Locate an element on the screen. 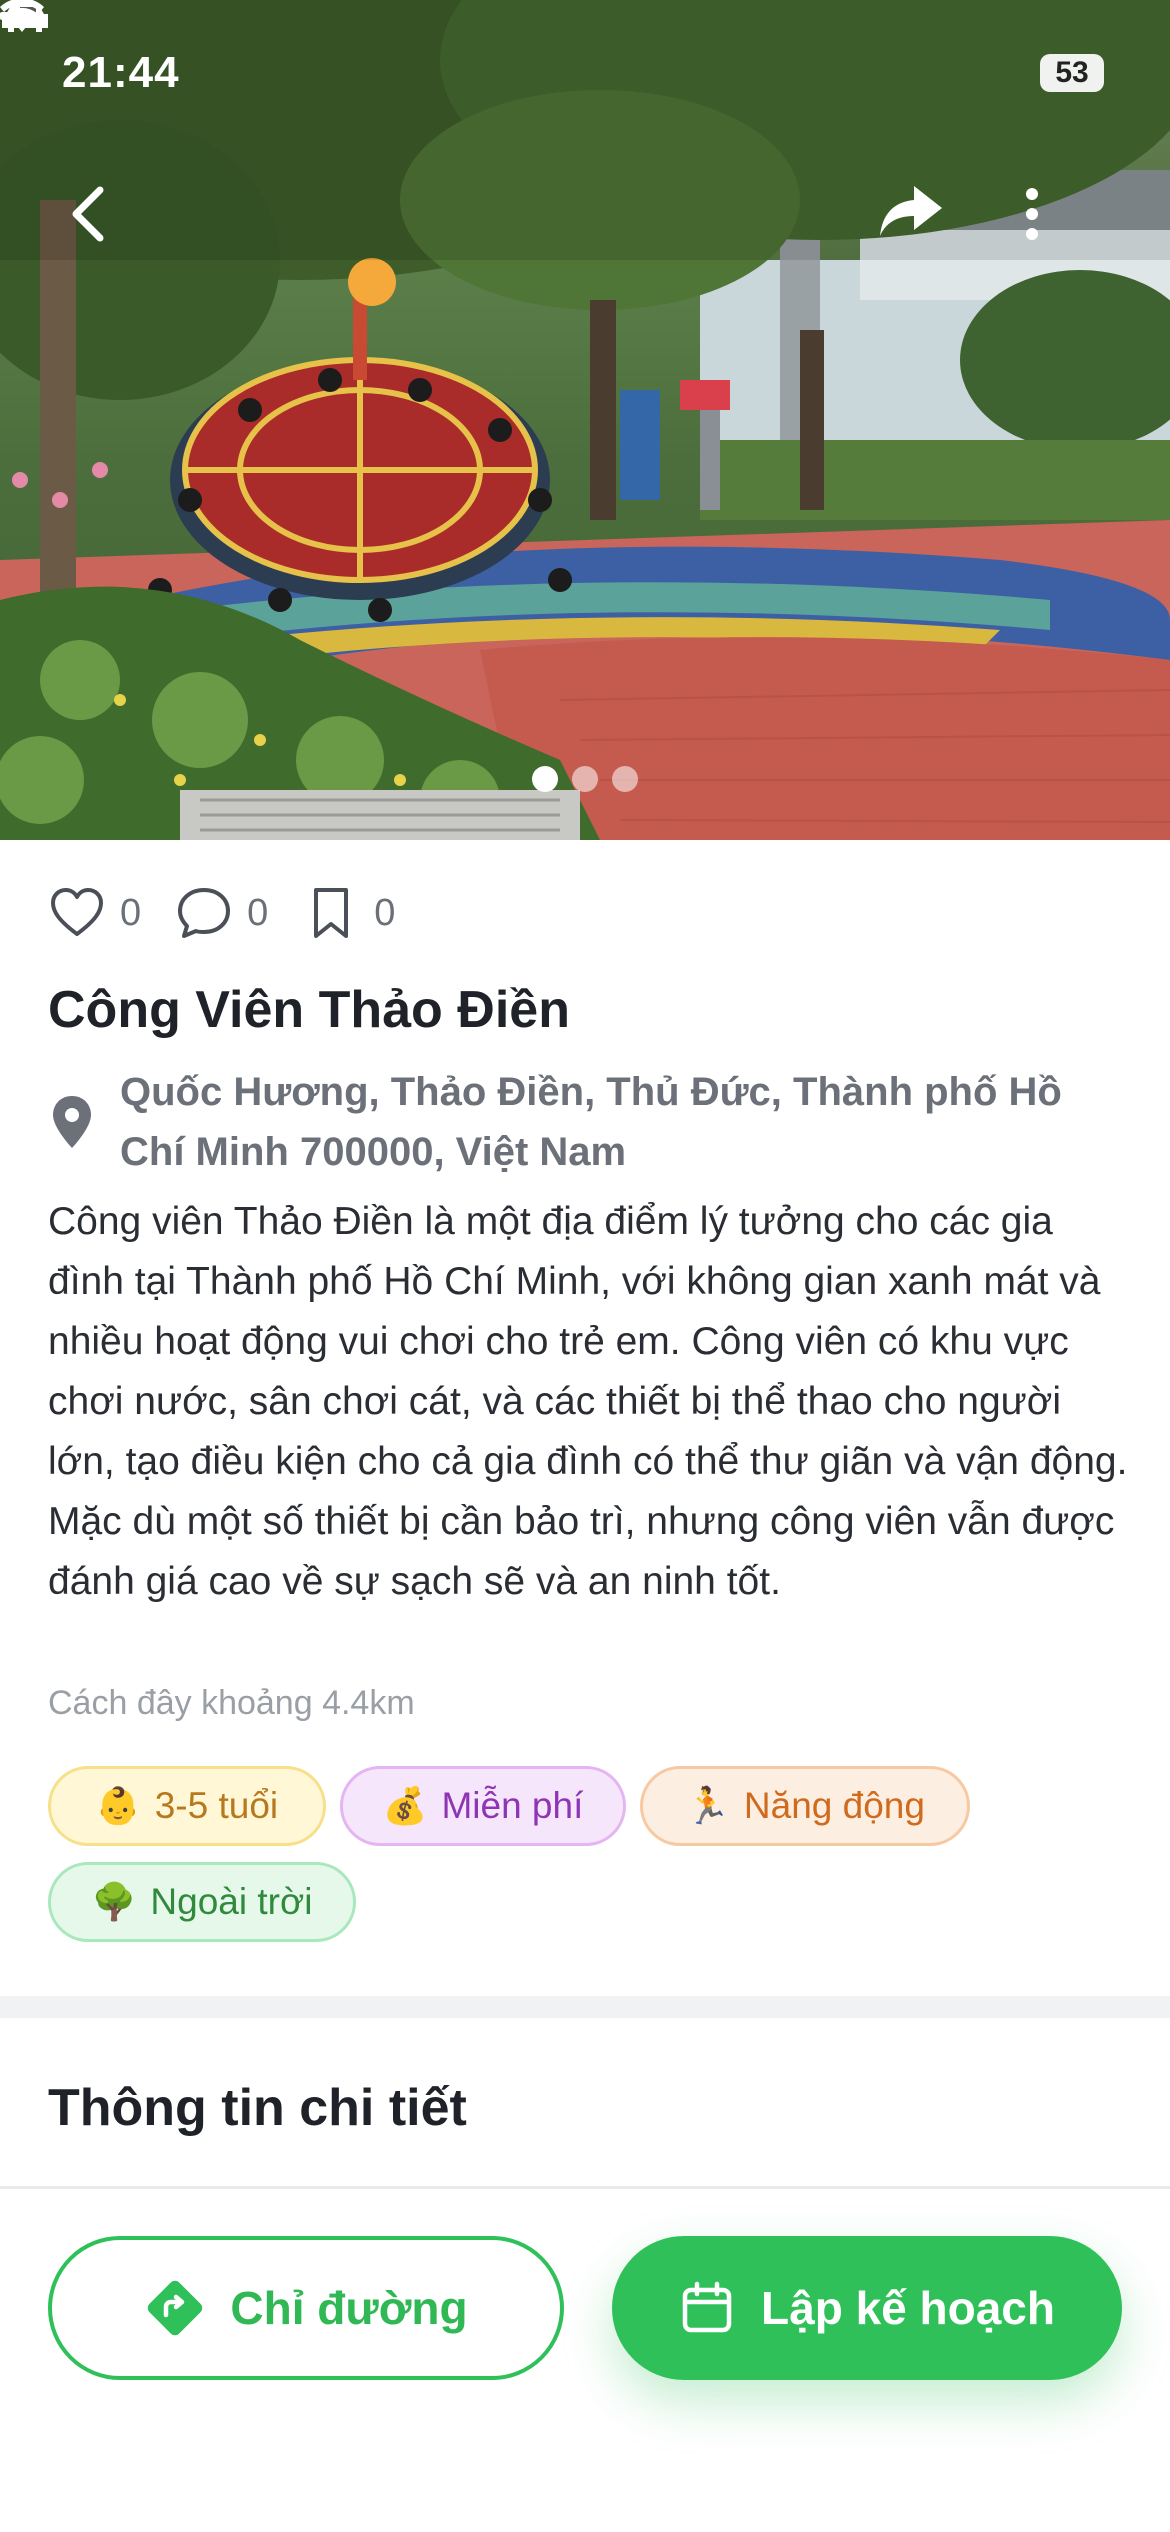  tag-activity-label: Năng động is located at coordinates (834, 1805).